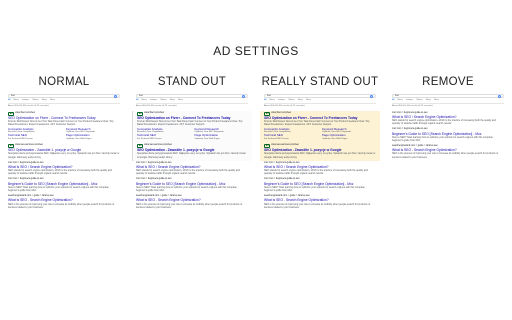 Image resolution: width=512 pixels, height=320 pixels. I want to click on column-label-normal: NORMAL, so click(64, 82).